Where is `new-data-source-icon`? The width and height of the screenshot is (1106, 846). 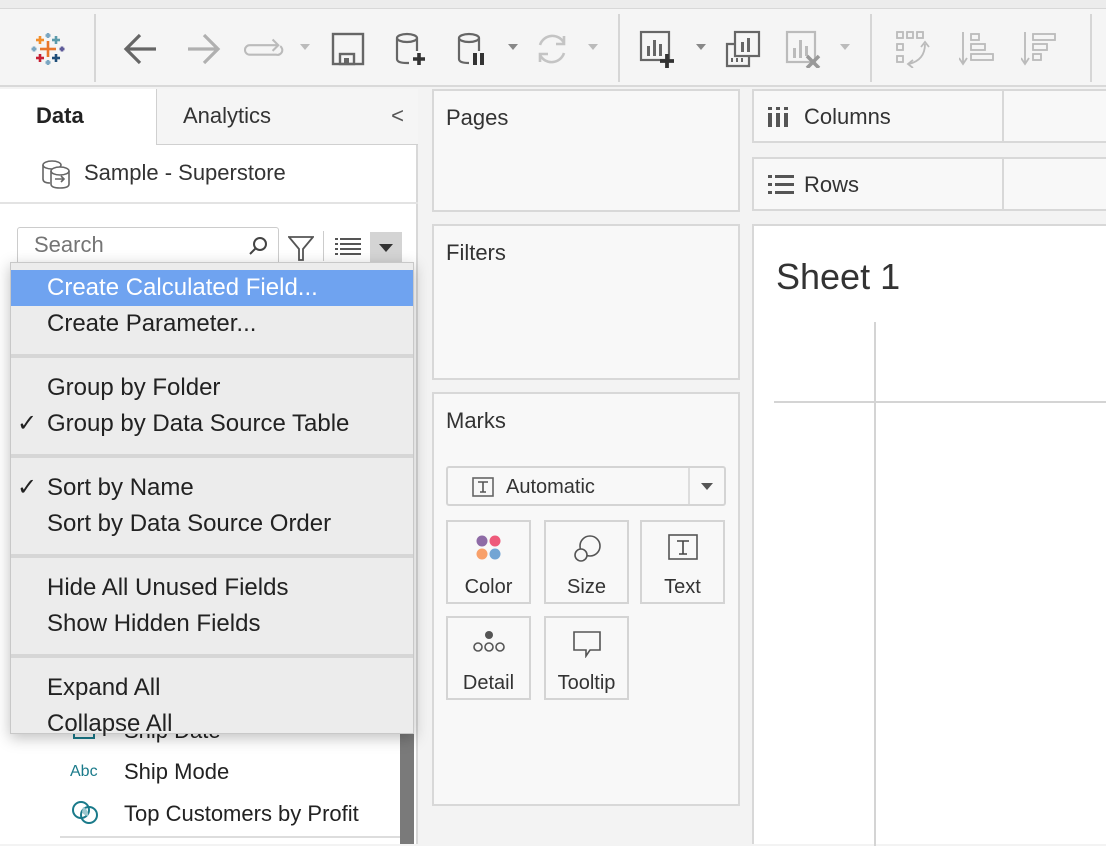
new-data-source-icon is located at coordinates (410, 49).